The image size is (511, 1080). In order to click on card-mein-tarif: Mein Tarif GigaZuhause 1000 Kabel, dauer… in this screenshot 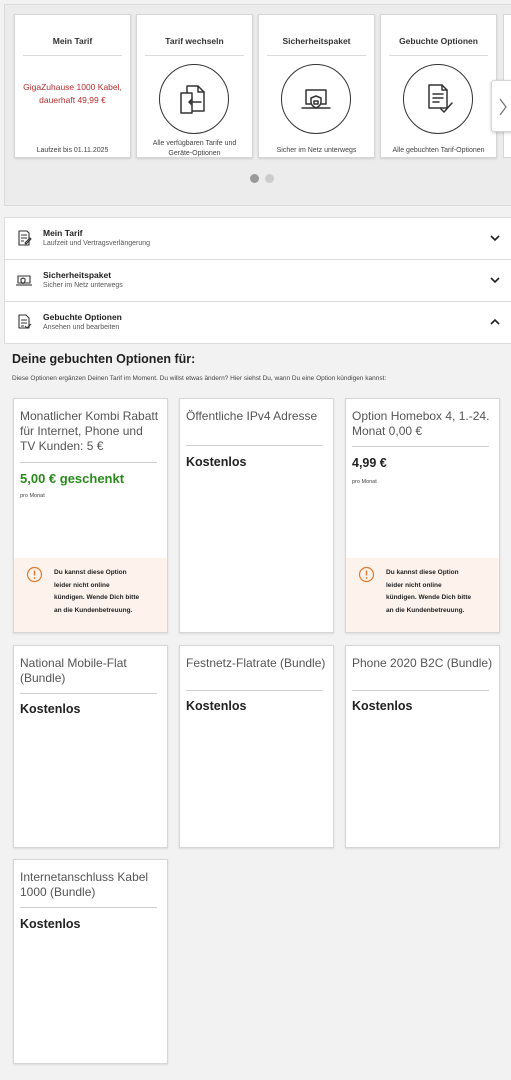, I will do `click(72, 86)`.